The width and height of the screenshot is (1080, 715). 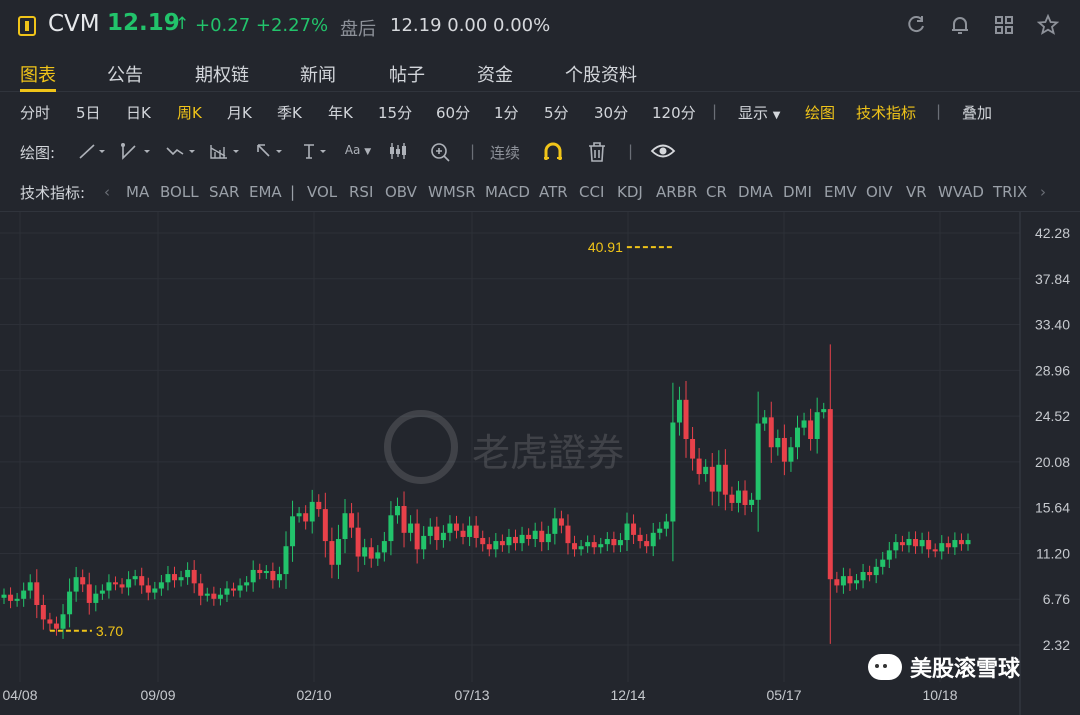 I want to click on chevron-right-icon: ›, so click(x=1043, y=192).